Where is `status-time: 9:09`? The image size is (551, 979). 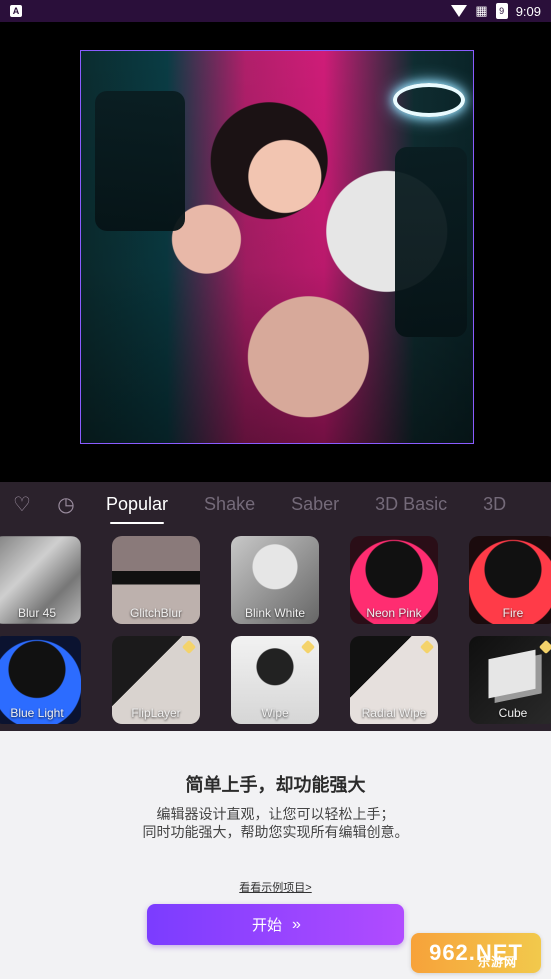 status-time: 9:09 is located at coordinates (528, 11).